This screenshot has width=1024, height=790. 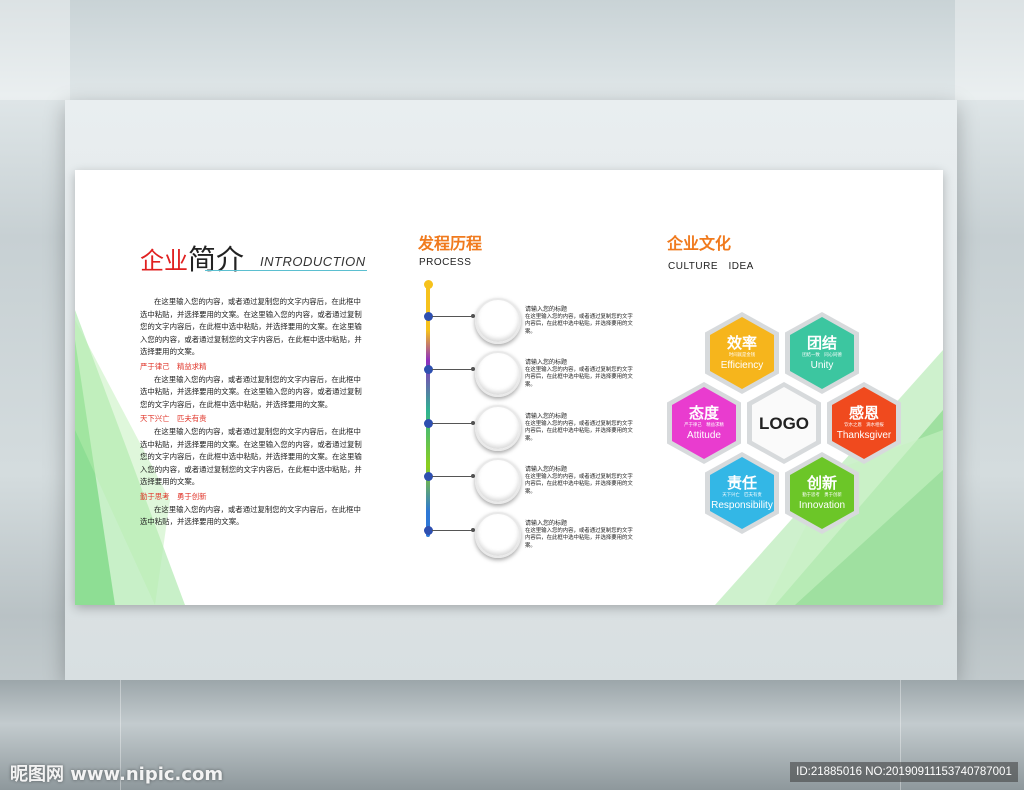 What do you see at coordinates (498, 315) in the screenshot?
I see `timeline-year: 1988` at bounding box center [498, 315].